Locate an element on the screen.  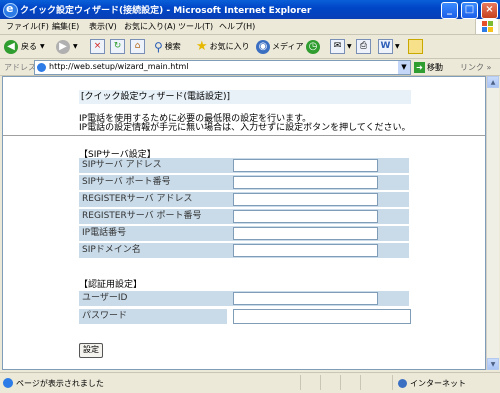
field-label: SIPサーバ ポート番号 is located at coordinates (153, 182).